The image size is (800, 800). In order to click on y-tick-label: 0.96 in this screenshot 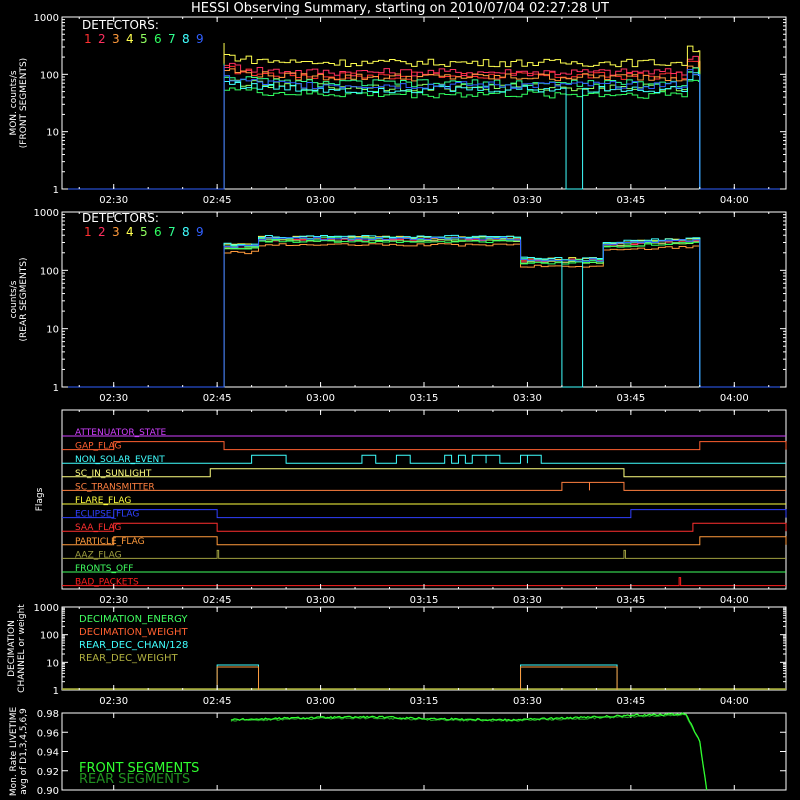, I will do `click(48, 733)`.